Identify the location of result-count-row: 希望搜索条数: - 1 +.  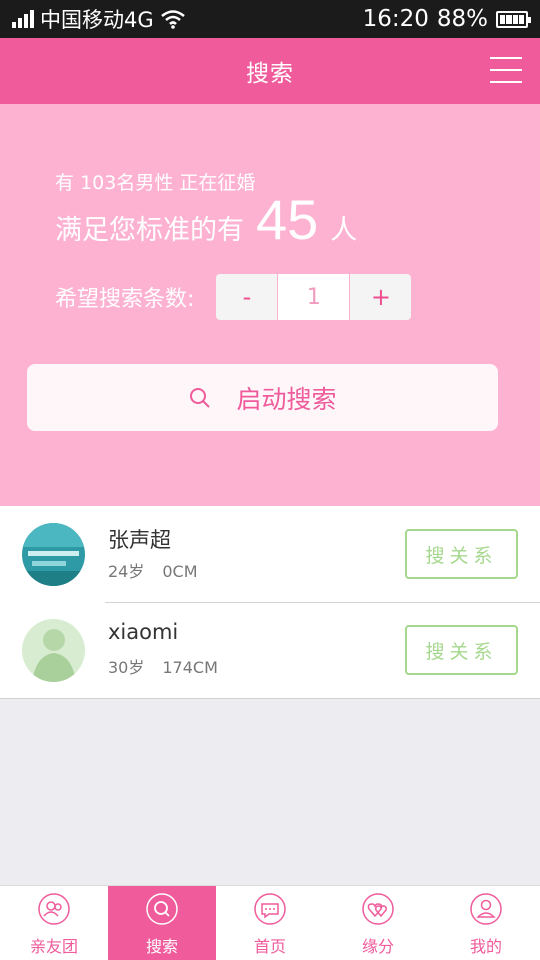
(233, 297).